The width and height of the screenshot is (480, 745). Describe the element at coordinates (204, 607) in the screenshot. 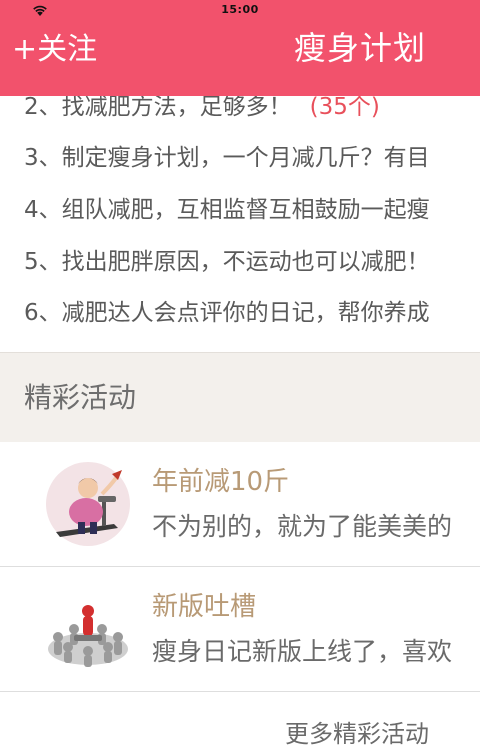

I see `activity-title: 新版吐槽` at that location.